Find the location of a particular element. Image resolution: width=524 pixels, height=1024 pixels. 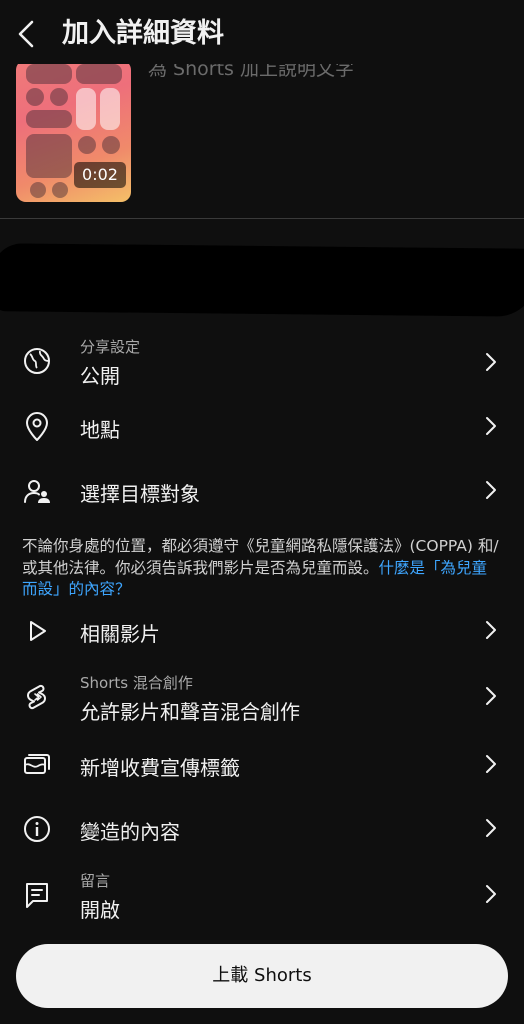

comments-setting-row: 留言 開啟 is located at coordinates (262, 898).